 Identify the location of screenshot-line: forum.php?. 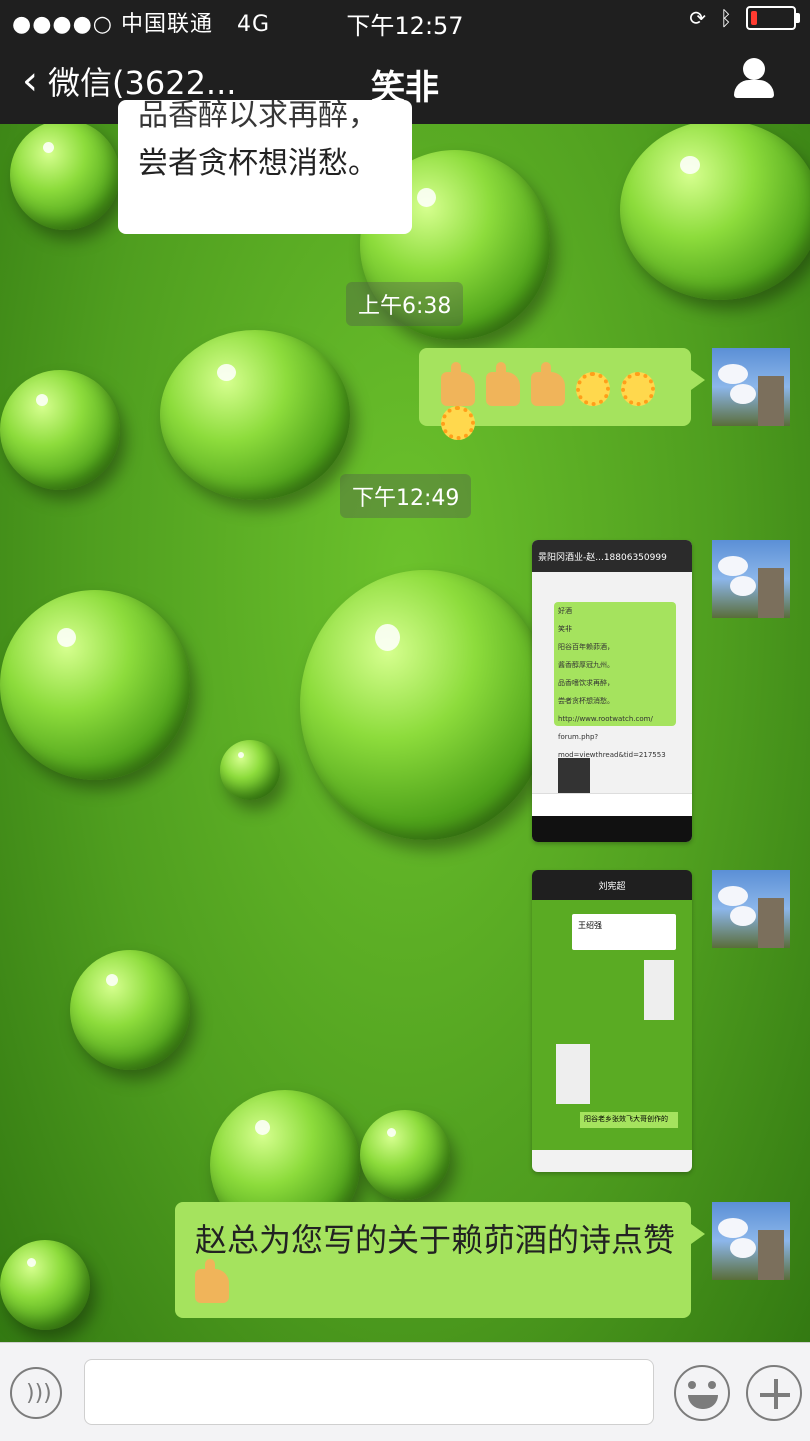
(578, 737).